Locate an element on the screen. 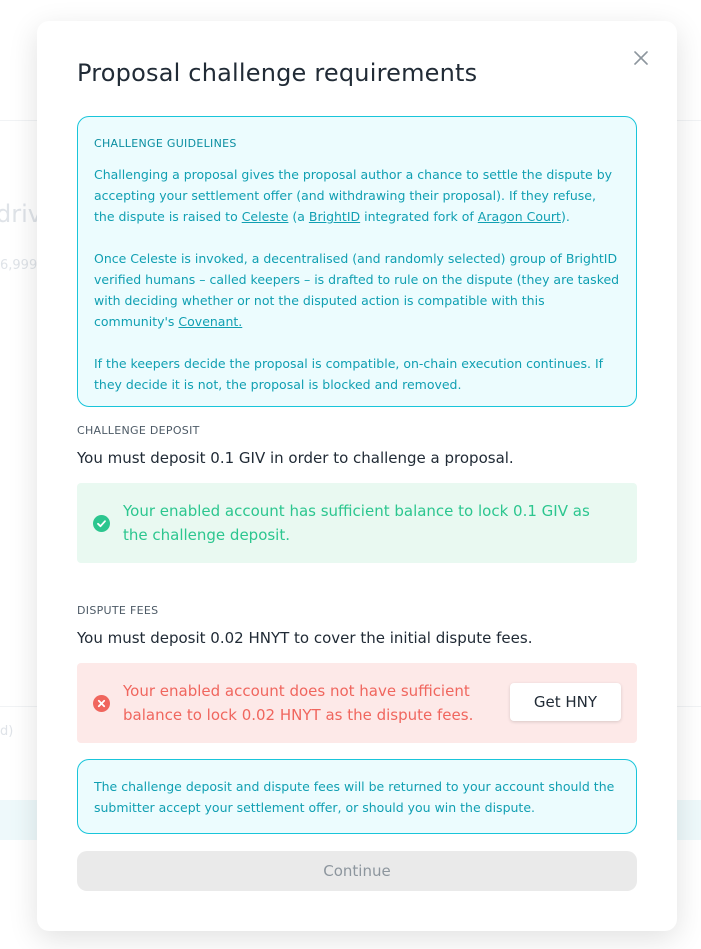 The height and width of the screenshot is (949, 701). background-amount-fragment: 6,999 is located at coordinates (19, 265).